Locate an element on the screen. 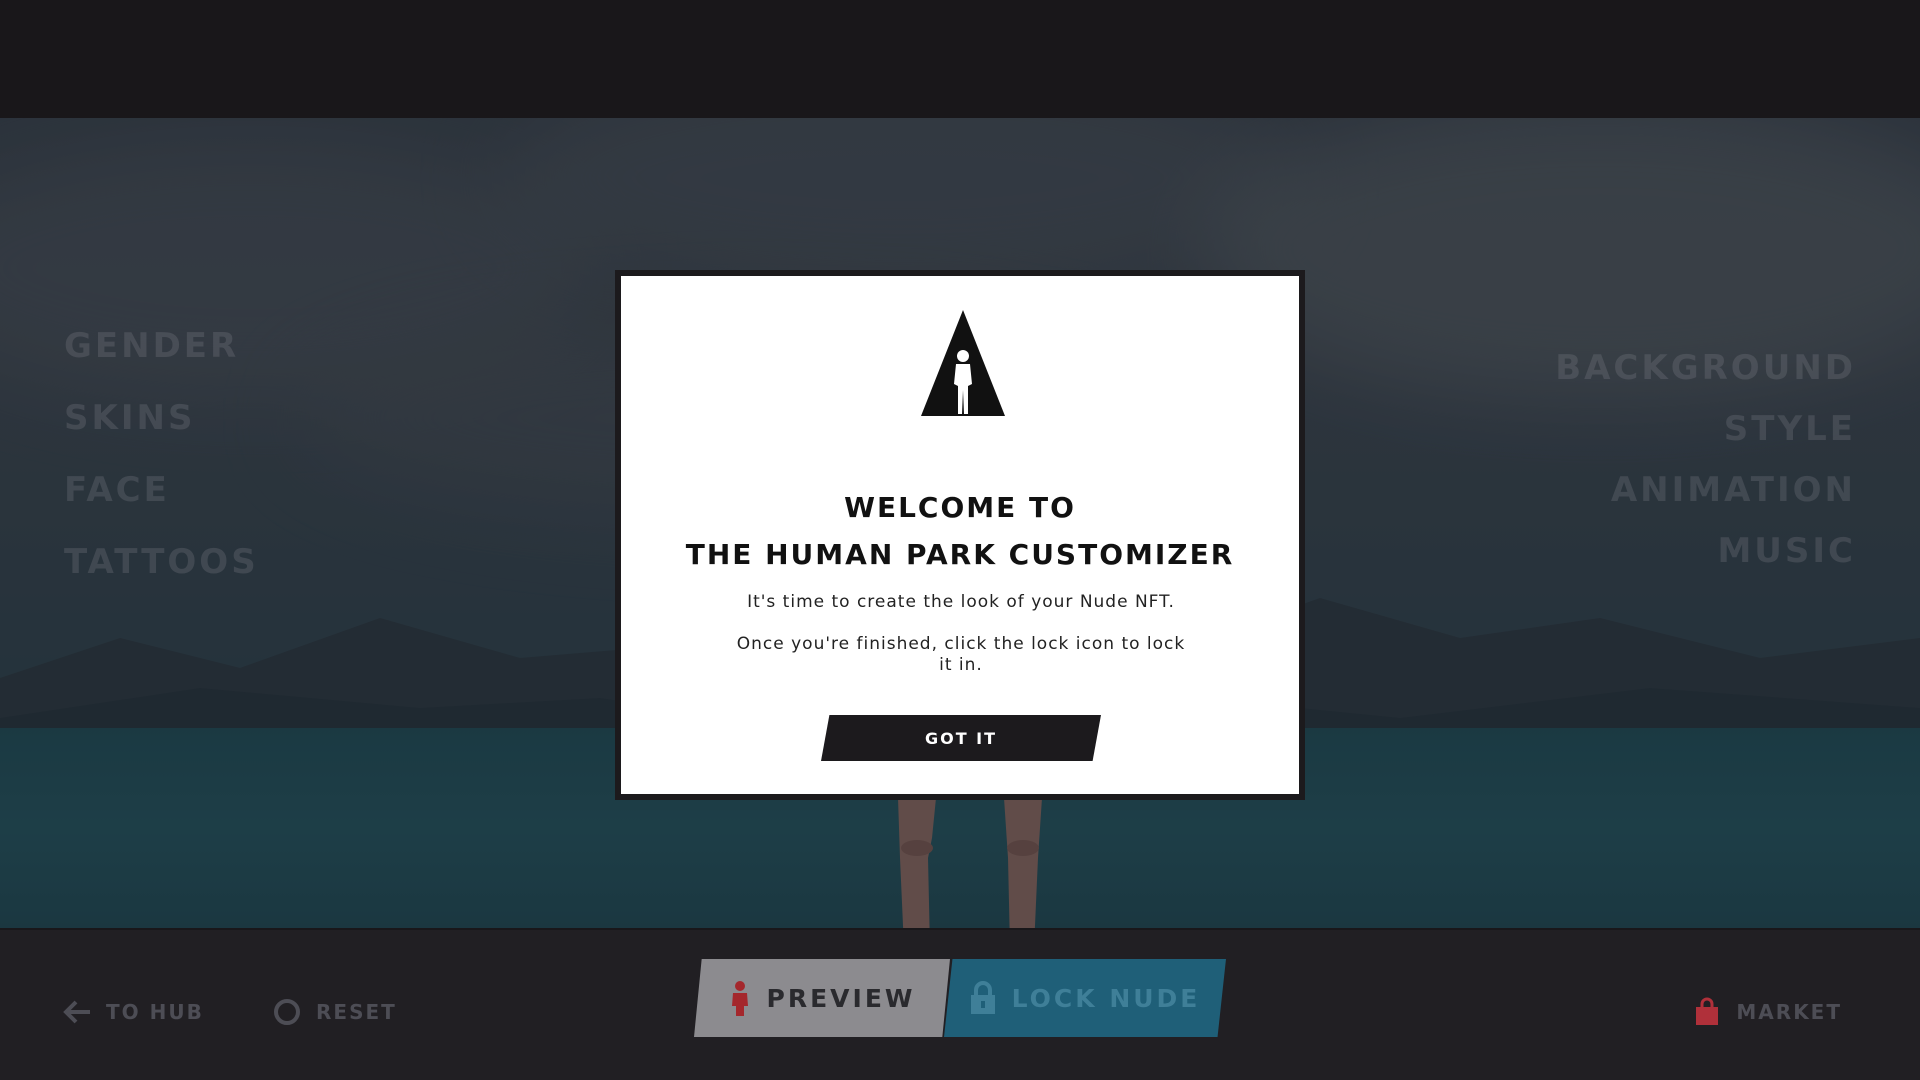 The image size is (1920, 1080). left-category-menu: GENDER SKINS FACE TATTOOS is located at coordinates (161, 468).